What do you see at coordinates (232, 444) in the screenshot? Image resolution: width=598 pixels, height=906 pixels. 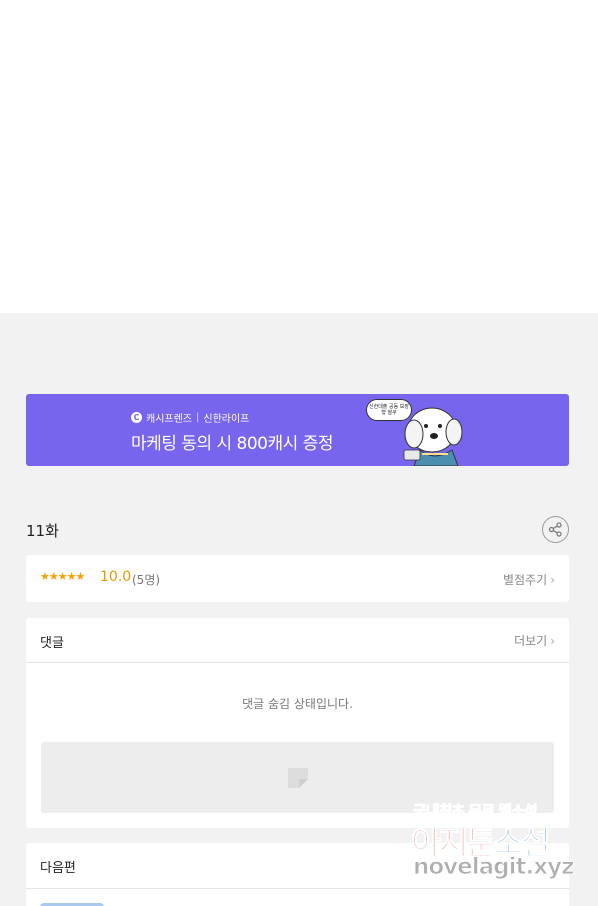 I see `banner-title: 마케팅 동의 시 800캐시 증정` at bounding box center [232, 444].